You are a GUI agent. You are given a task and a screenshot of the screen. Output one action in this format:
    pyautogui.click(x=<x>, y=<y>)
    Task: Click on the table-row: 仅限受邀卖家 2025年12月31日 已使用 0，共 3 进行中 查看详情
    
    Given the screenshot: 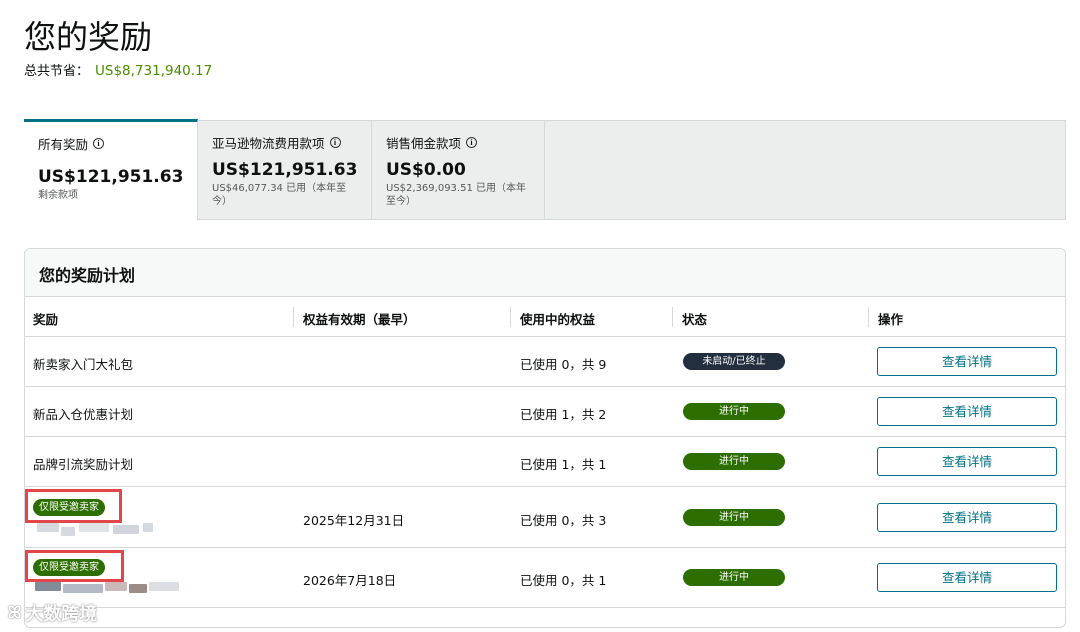 What is the action you would take?
    pyautogui.click(x=545, y=517)
    